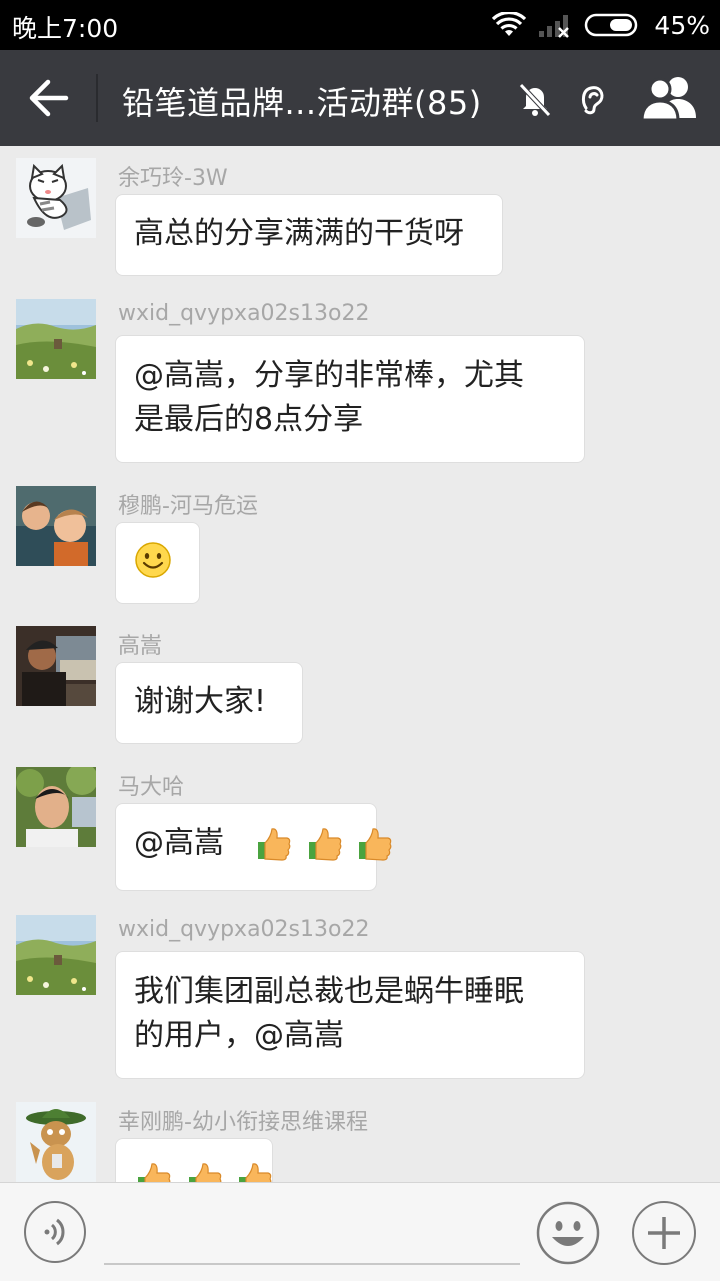  Describe the element at coordinates (360, 1231) in the screenshot. I see `chat-input-bar` at that location.